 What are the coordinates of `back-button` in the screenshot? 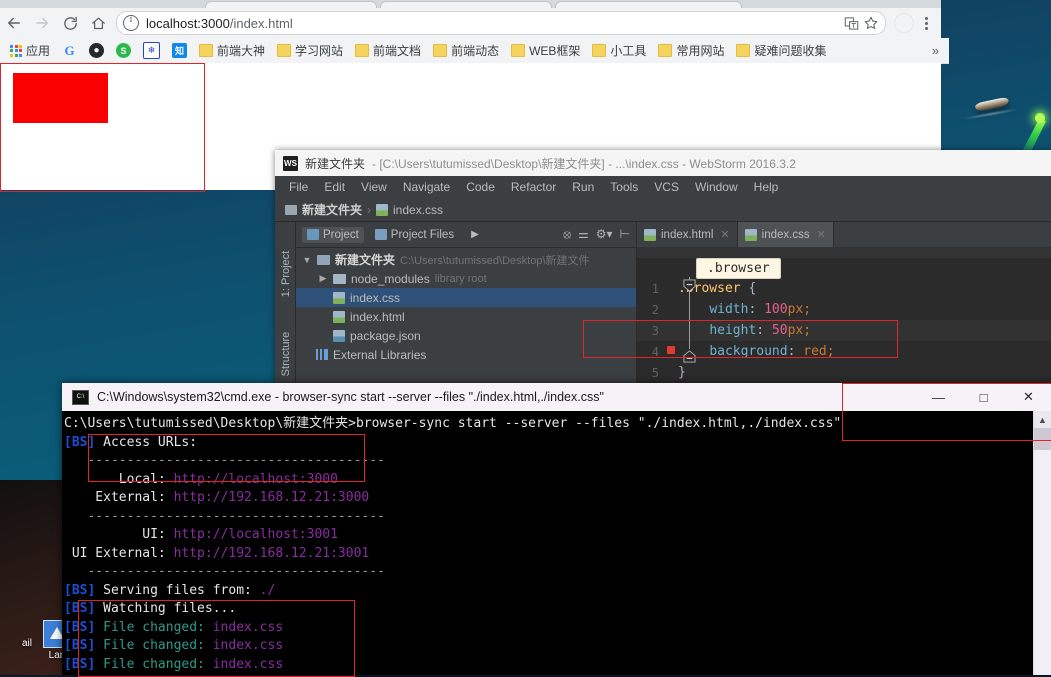 It's located at (14, 23).